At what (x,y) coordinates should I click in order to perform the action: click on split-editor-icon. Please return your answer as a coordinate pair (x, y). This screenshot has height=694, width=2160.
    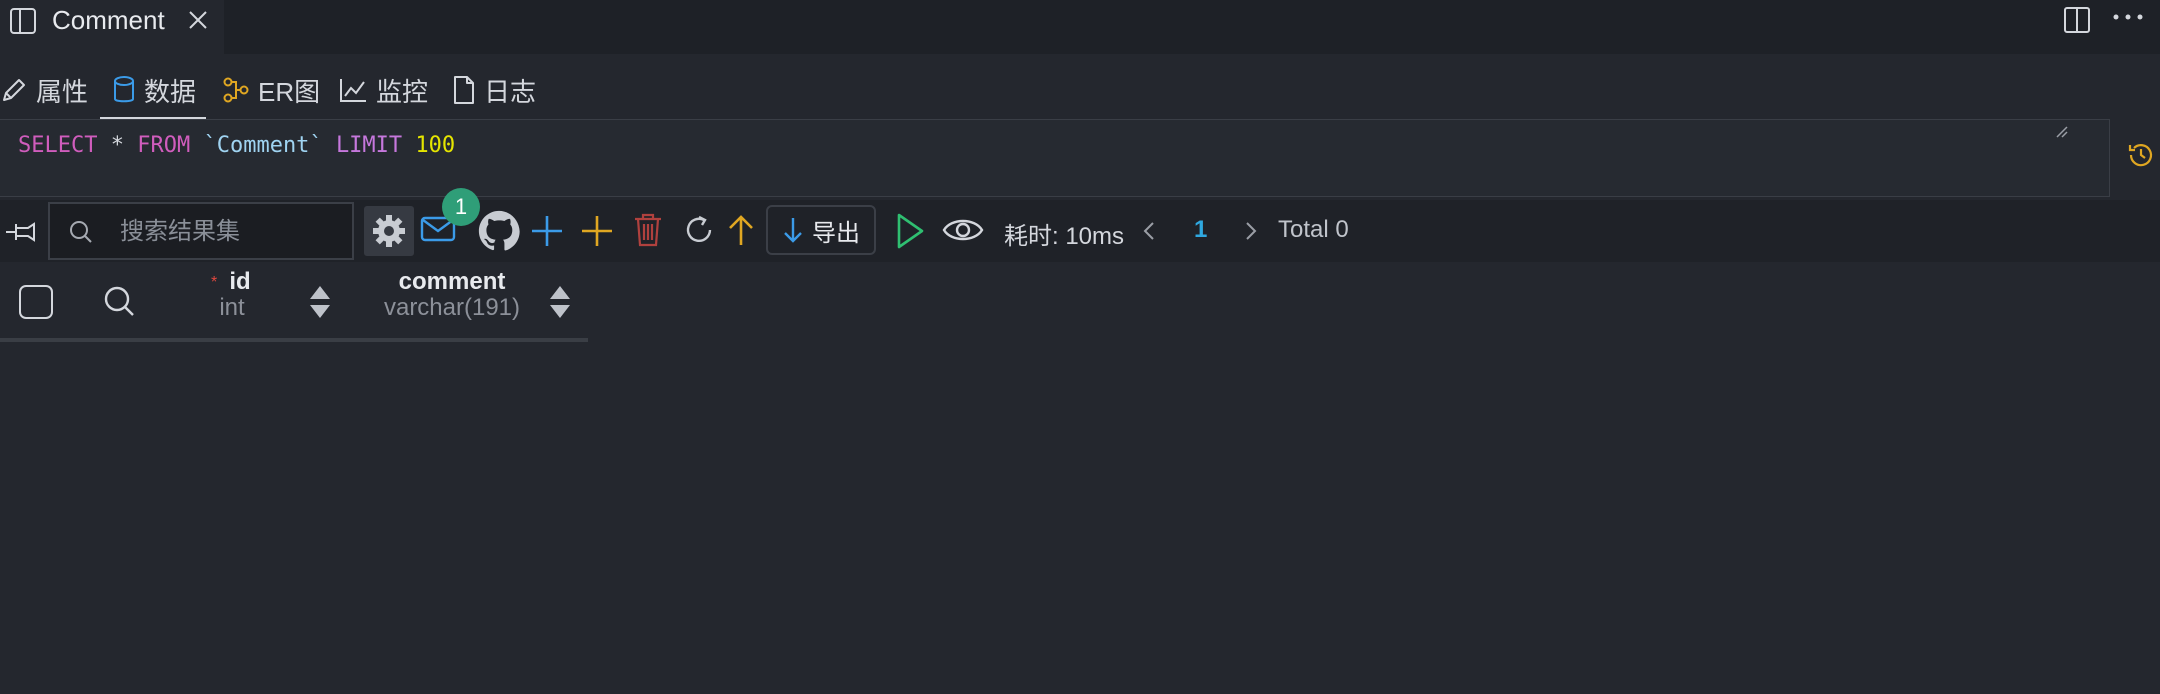
    Looking at the image, I should click on (2077, 20).